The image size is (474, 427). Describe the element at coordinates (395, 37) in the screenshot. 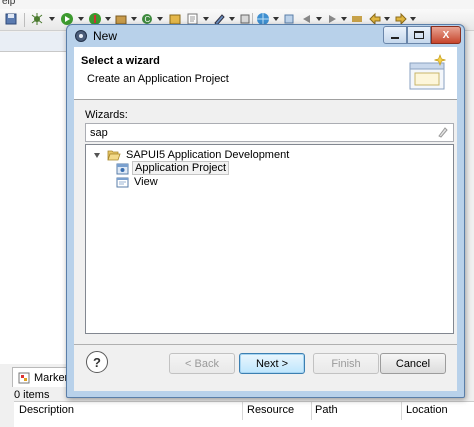

I see `minimize-icon` at that location.